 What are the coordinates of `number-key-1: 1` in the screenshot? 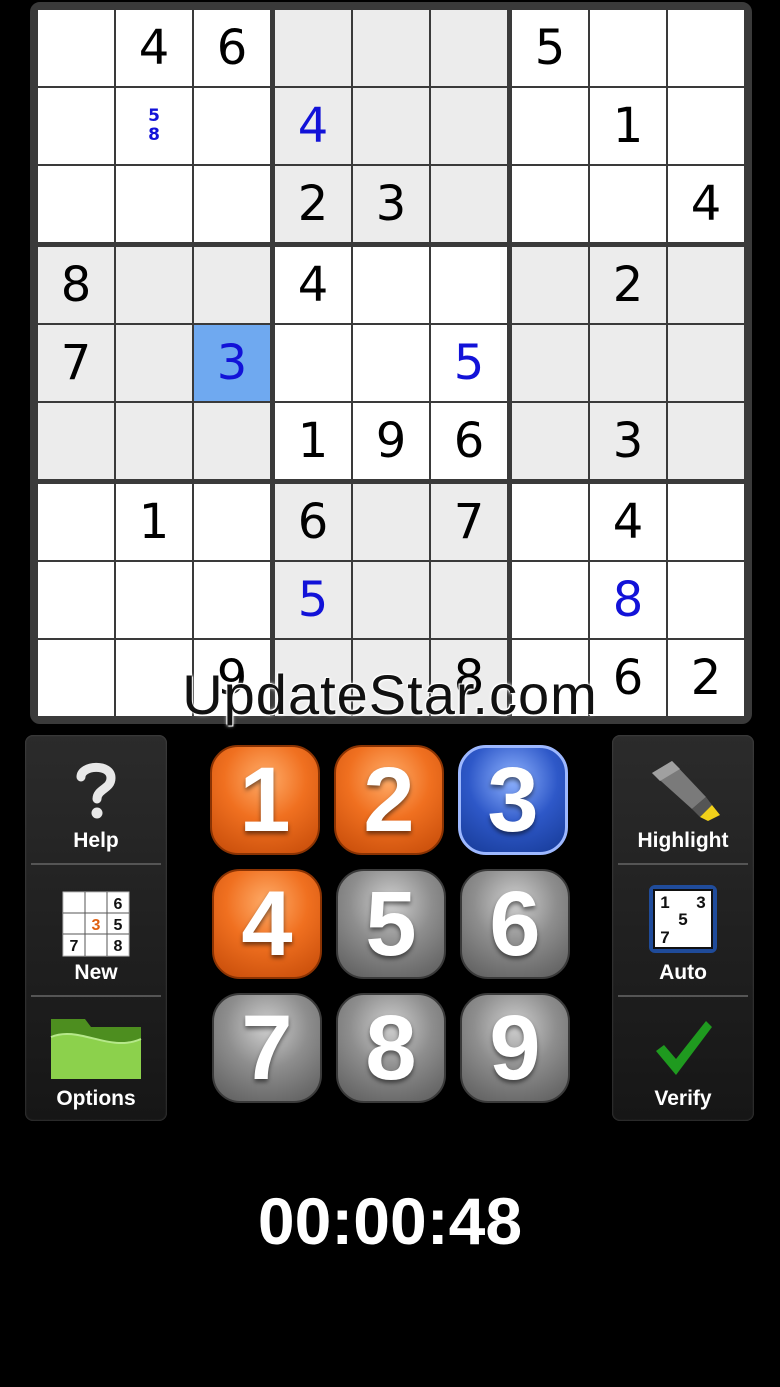 It's located at (265, 800).